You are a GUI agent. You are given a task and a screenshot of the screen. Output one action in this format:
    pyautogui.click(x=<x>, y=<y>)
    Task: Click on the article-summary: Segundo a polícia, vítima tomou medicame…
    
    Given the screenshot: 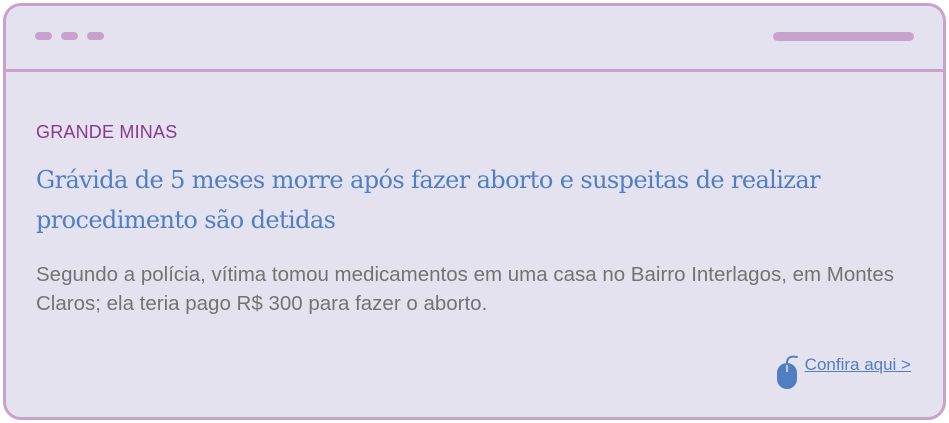 What is the action you would take?
    pyautogui.click(x=465, y=289)
    